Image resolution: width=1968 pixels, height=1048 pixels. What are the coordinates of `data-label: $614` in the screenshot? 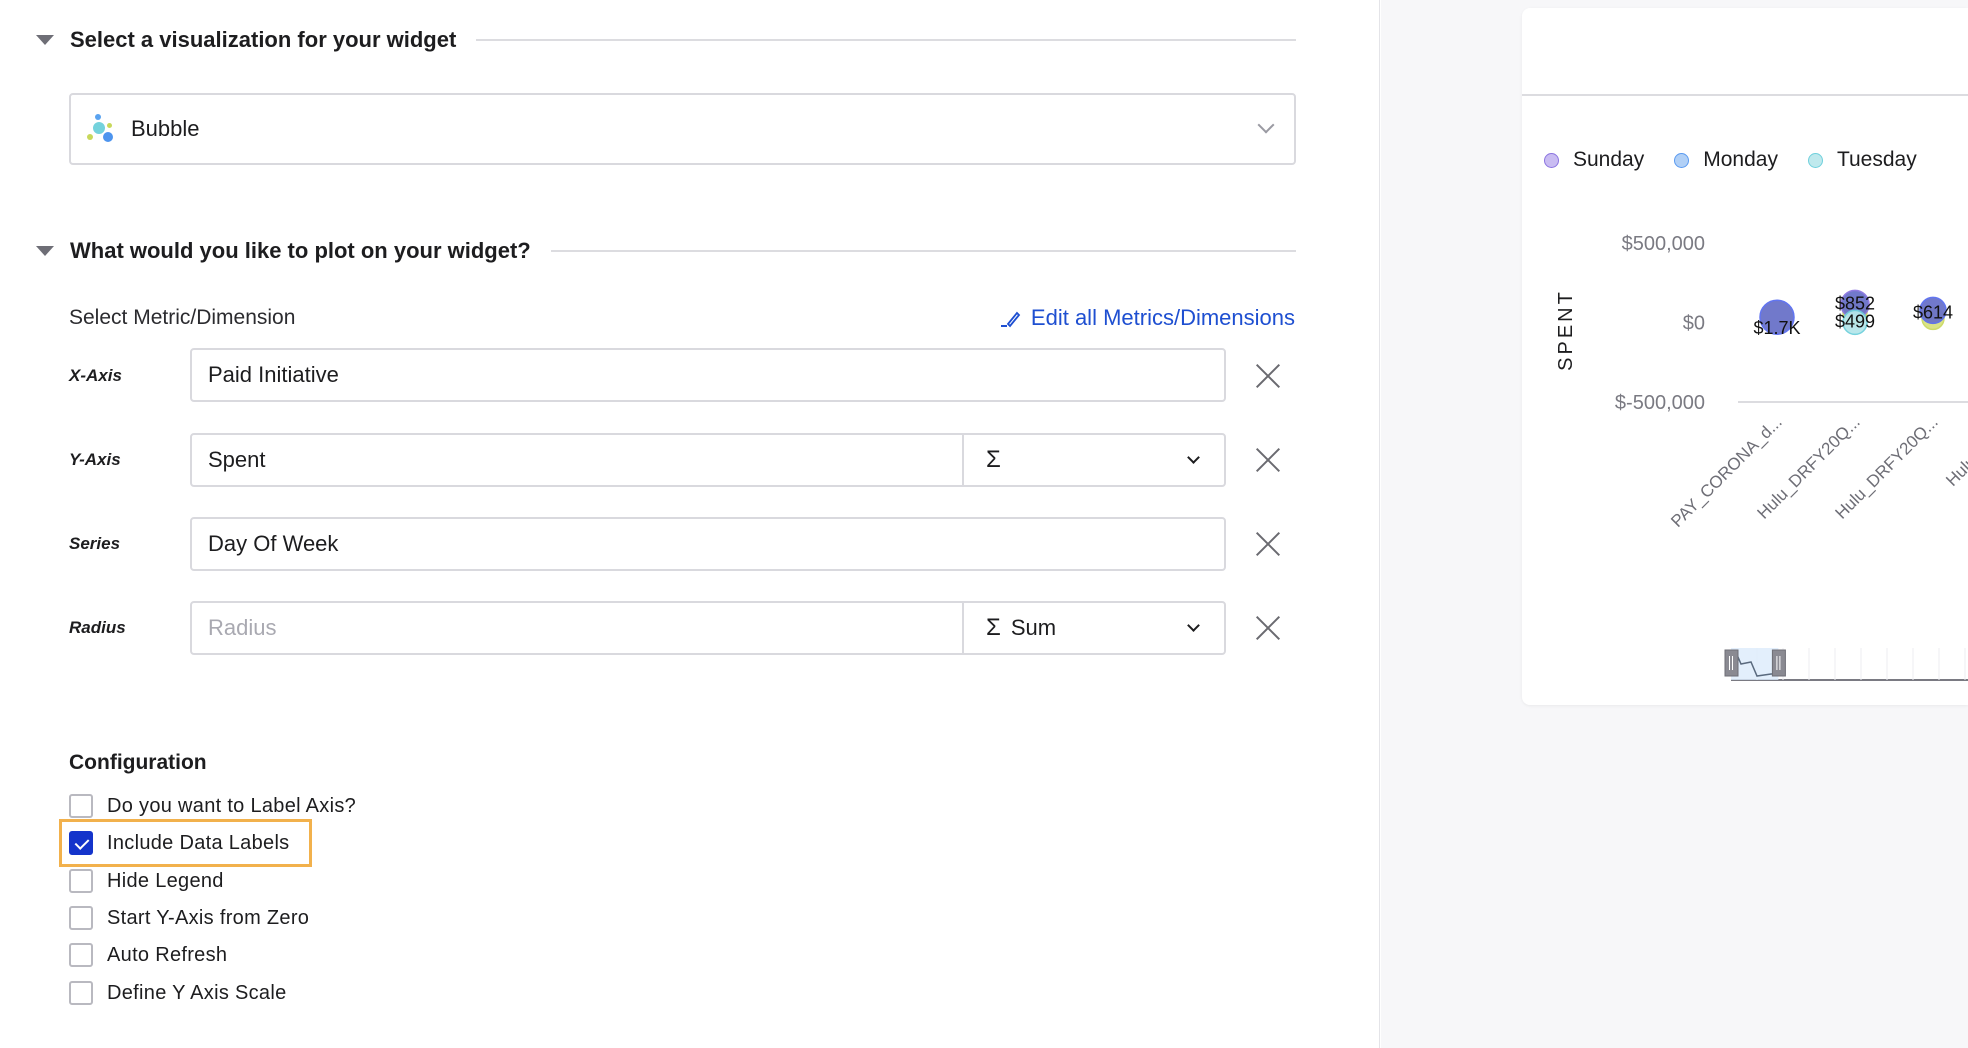 It's located at (1933, 312).